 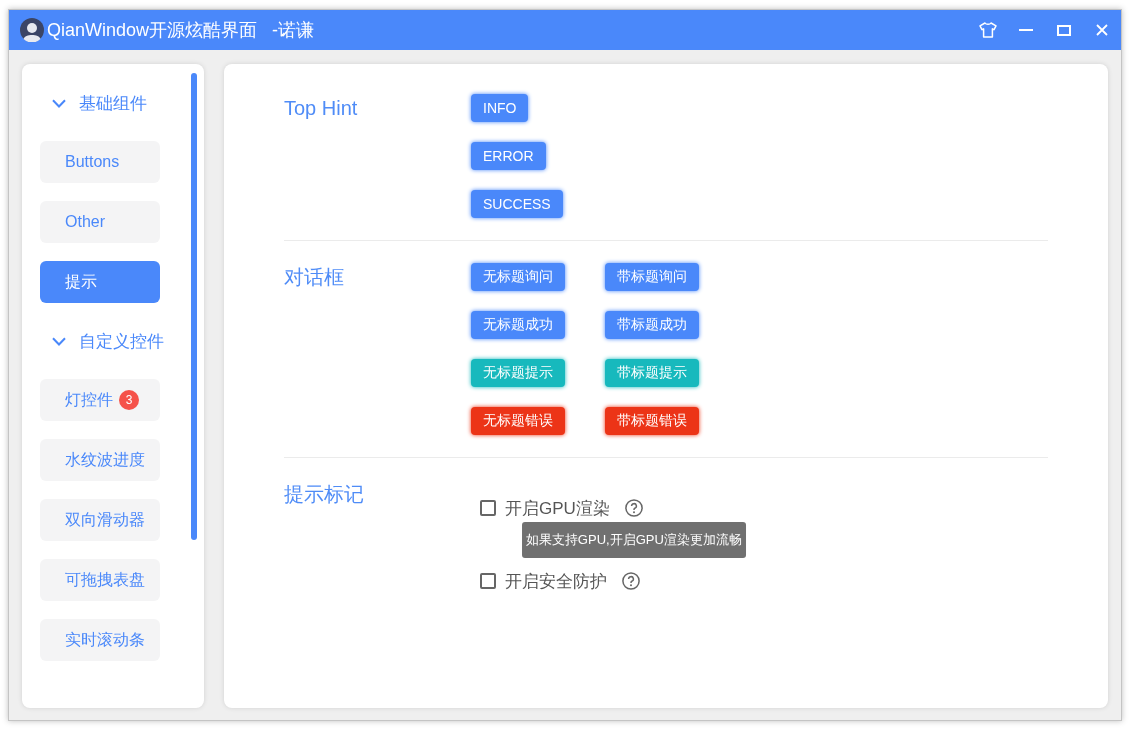 I want to click on dialog-button: 无标题询问, so click(x=518, y=277).